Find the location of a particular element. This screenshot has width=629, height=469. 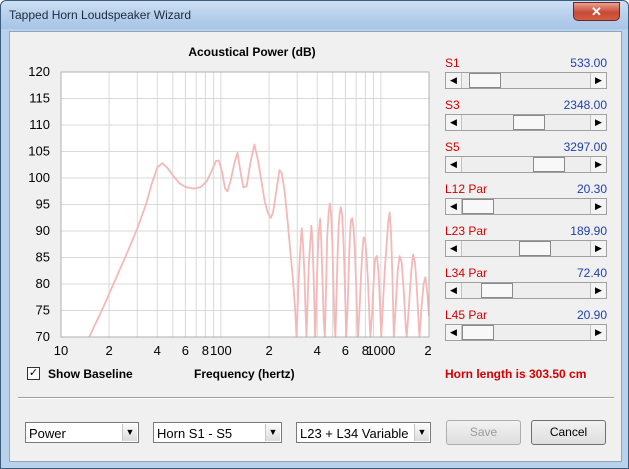

param-name-3: L12 Par is located at coordinates (466, 189).